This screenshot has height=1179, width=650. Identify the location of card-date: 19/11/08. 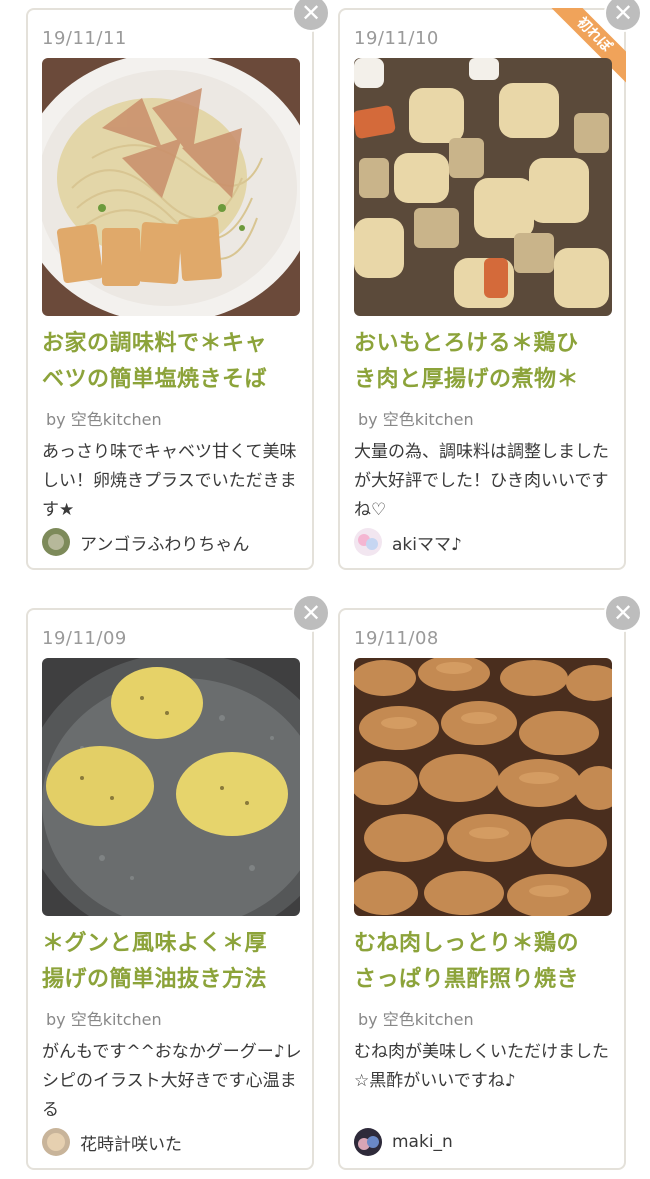
(396, 638).